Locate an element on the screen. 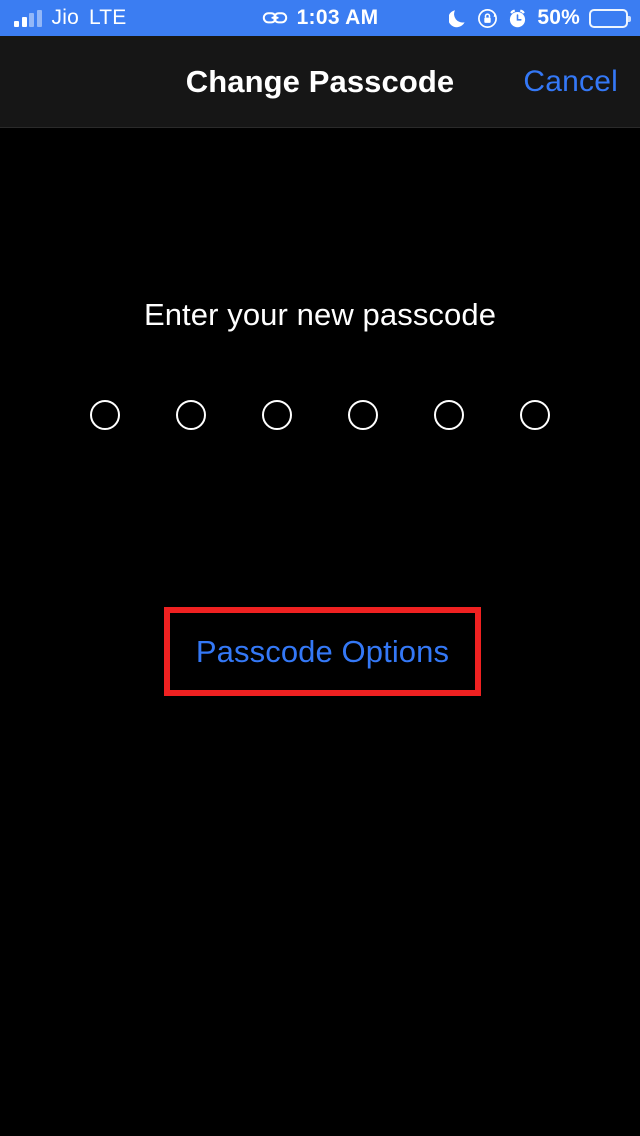 Image resolution: width=640 pixels, height=1136 pixels. navigation-bar: Change Passcode Cancel is located at coordinates (320, 82).